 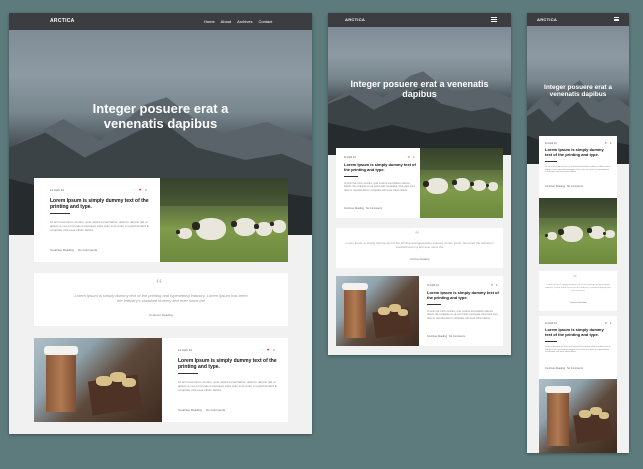 I want to click on hero-banner: Integer posuere erat a venenatis dapibus, so click(x=419, y=91).